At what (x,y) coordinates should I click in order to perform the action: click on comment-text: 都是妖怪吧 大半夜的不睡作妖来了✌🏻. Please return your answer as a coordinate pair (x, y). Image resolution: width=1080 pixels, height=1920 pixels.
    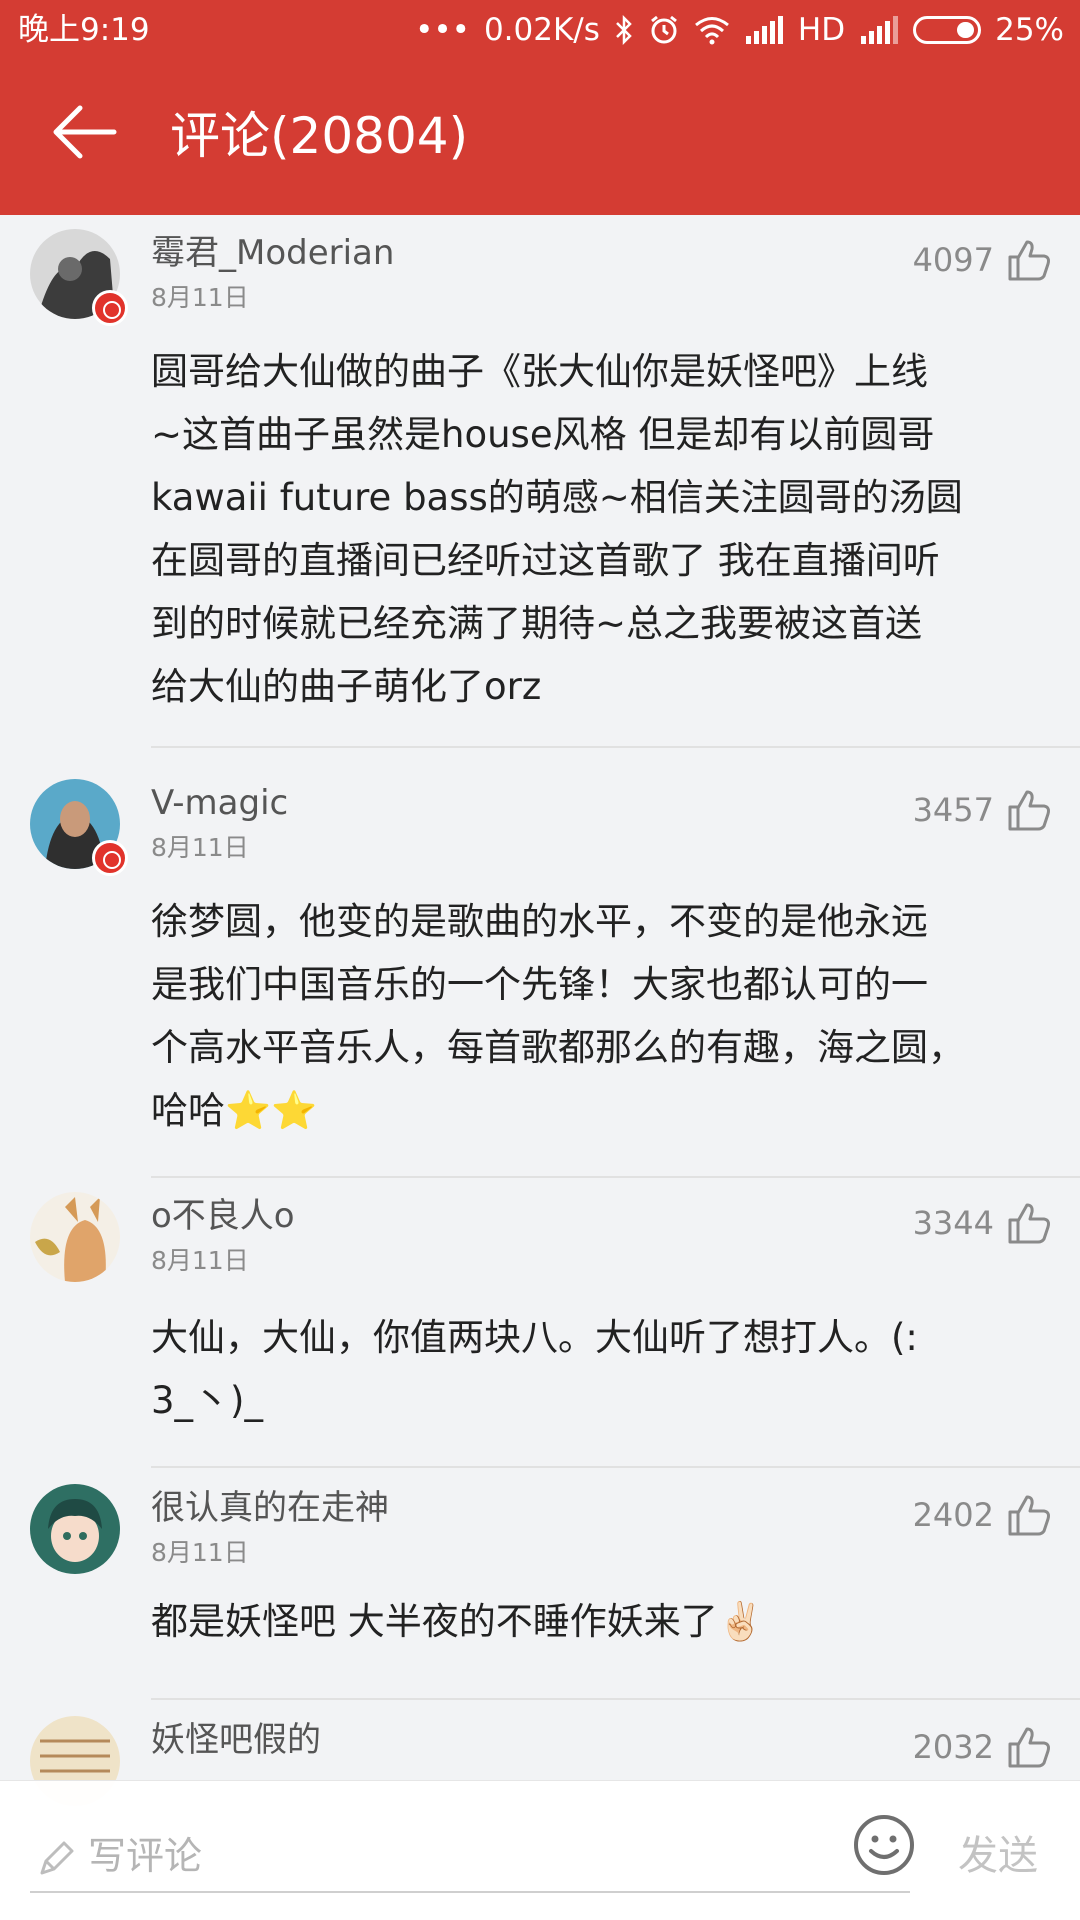
    Looking at the image, I should click on (601, 1621).